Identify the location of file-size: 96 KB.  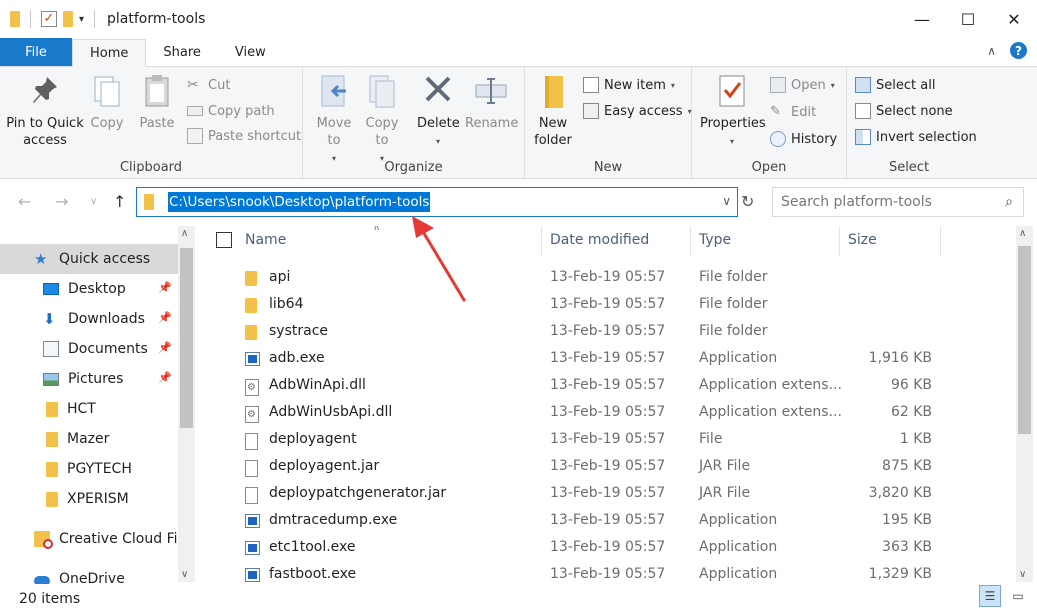
(911, 385).